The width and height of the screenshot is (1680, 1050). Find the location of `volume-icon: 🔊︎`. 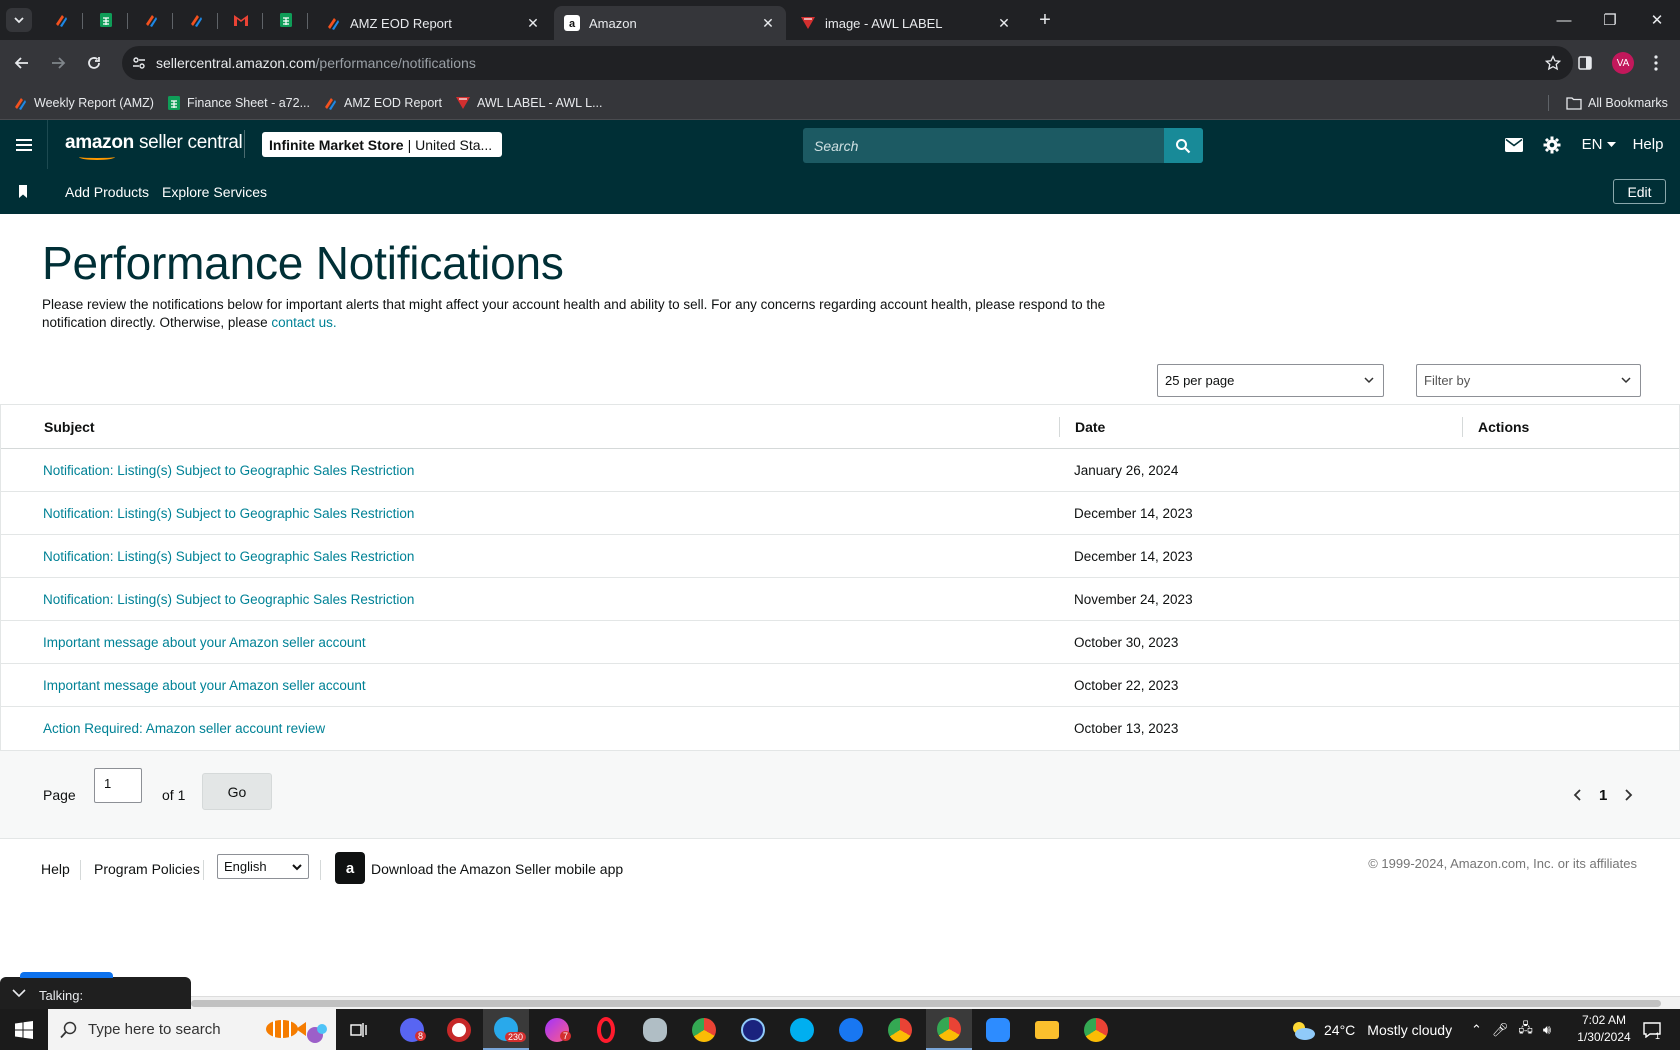

volume-icon: 🔊︎ is located at coordinates (1547, 1030).